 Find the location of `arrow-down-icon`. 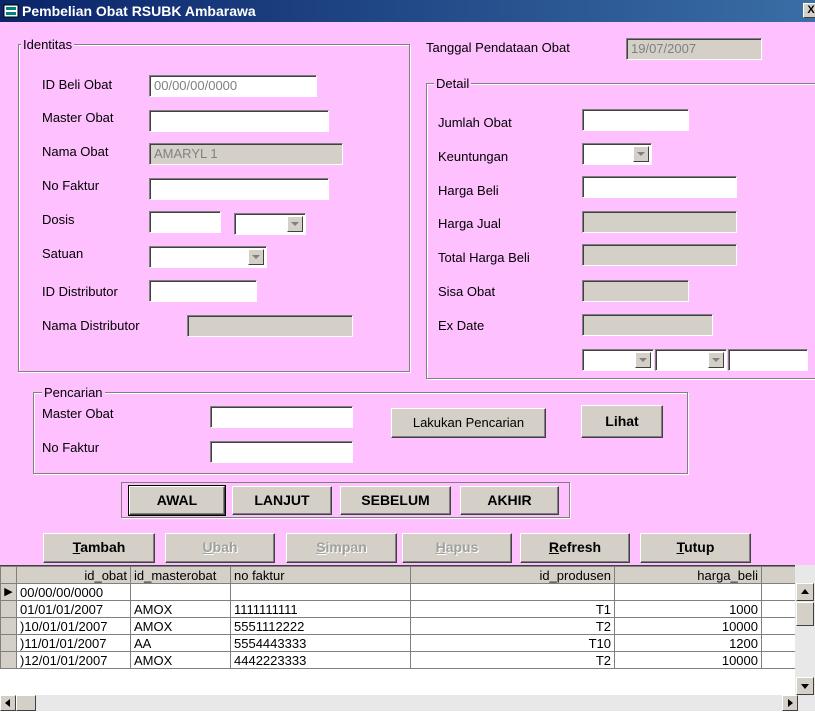

arrow-down-icon is located at coordinates (805, 686).